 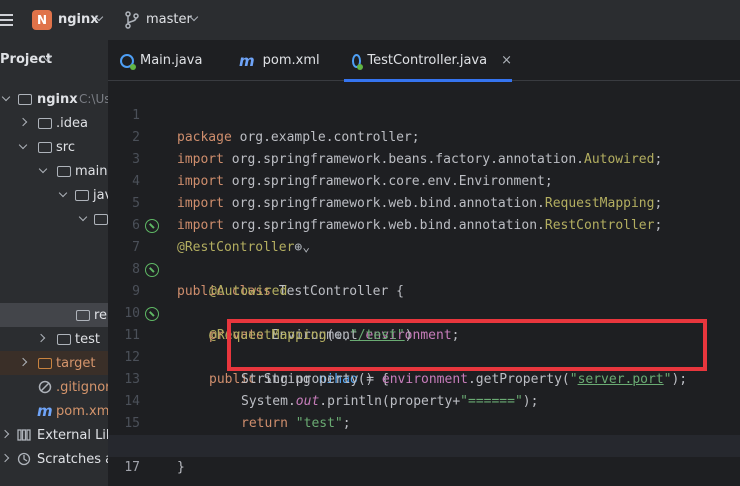 What do you see at coordinates (76, 363) in the screenshot?
I see `tree-label: target` at bounding box center [76, 363].